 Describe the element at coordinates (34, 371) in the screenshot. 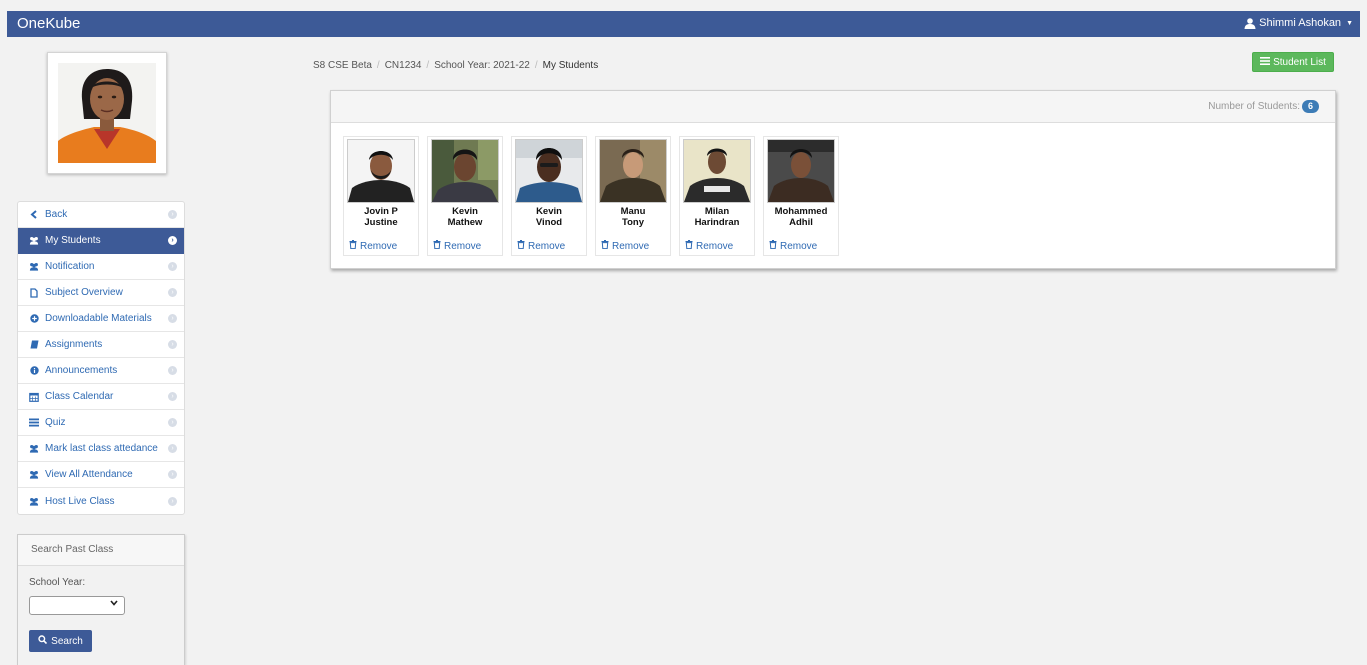

I see `info-icon` at that location.